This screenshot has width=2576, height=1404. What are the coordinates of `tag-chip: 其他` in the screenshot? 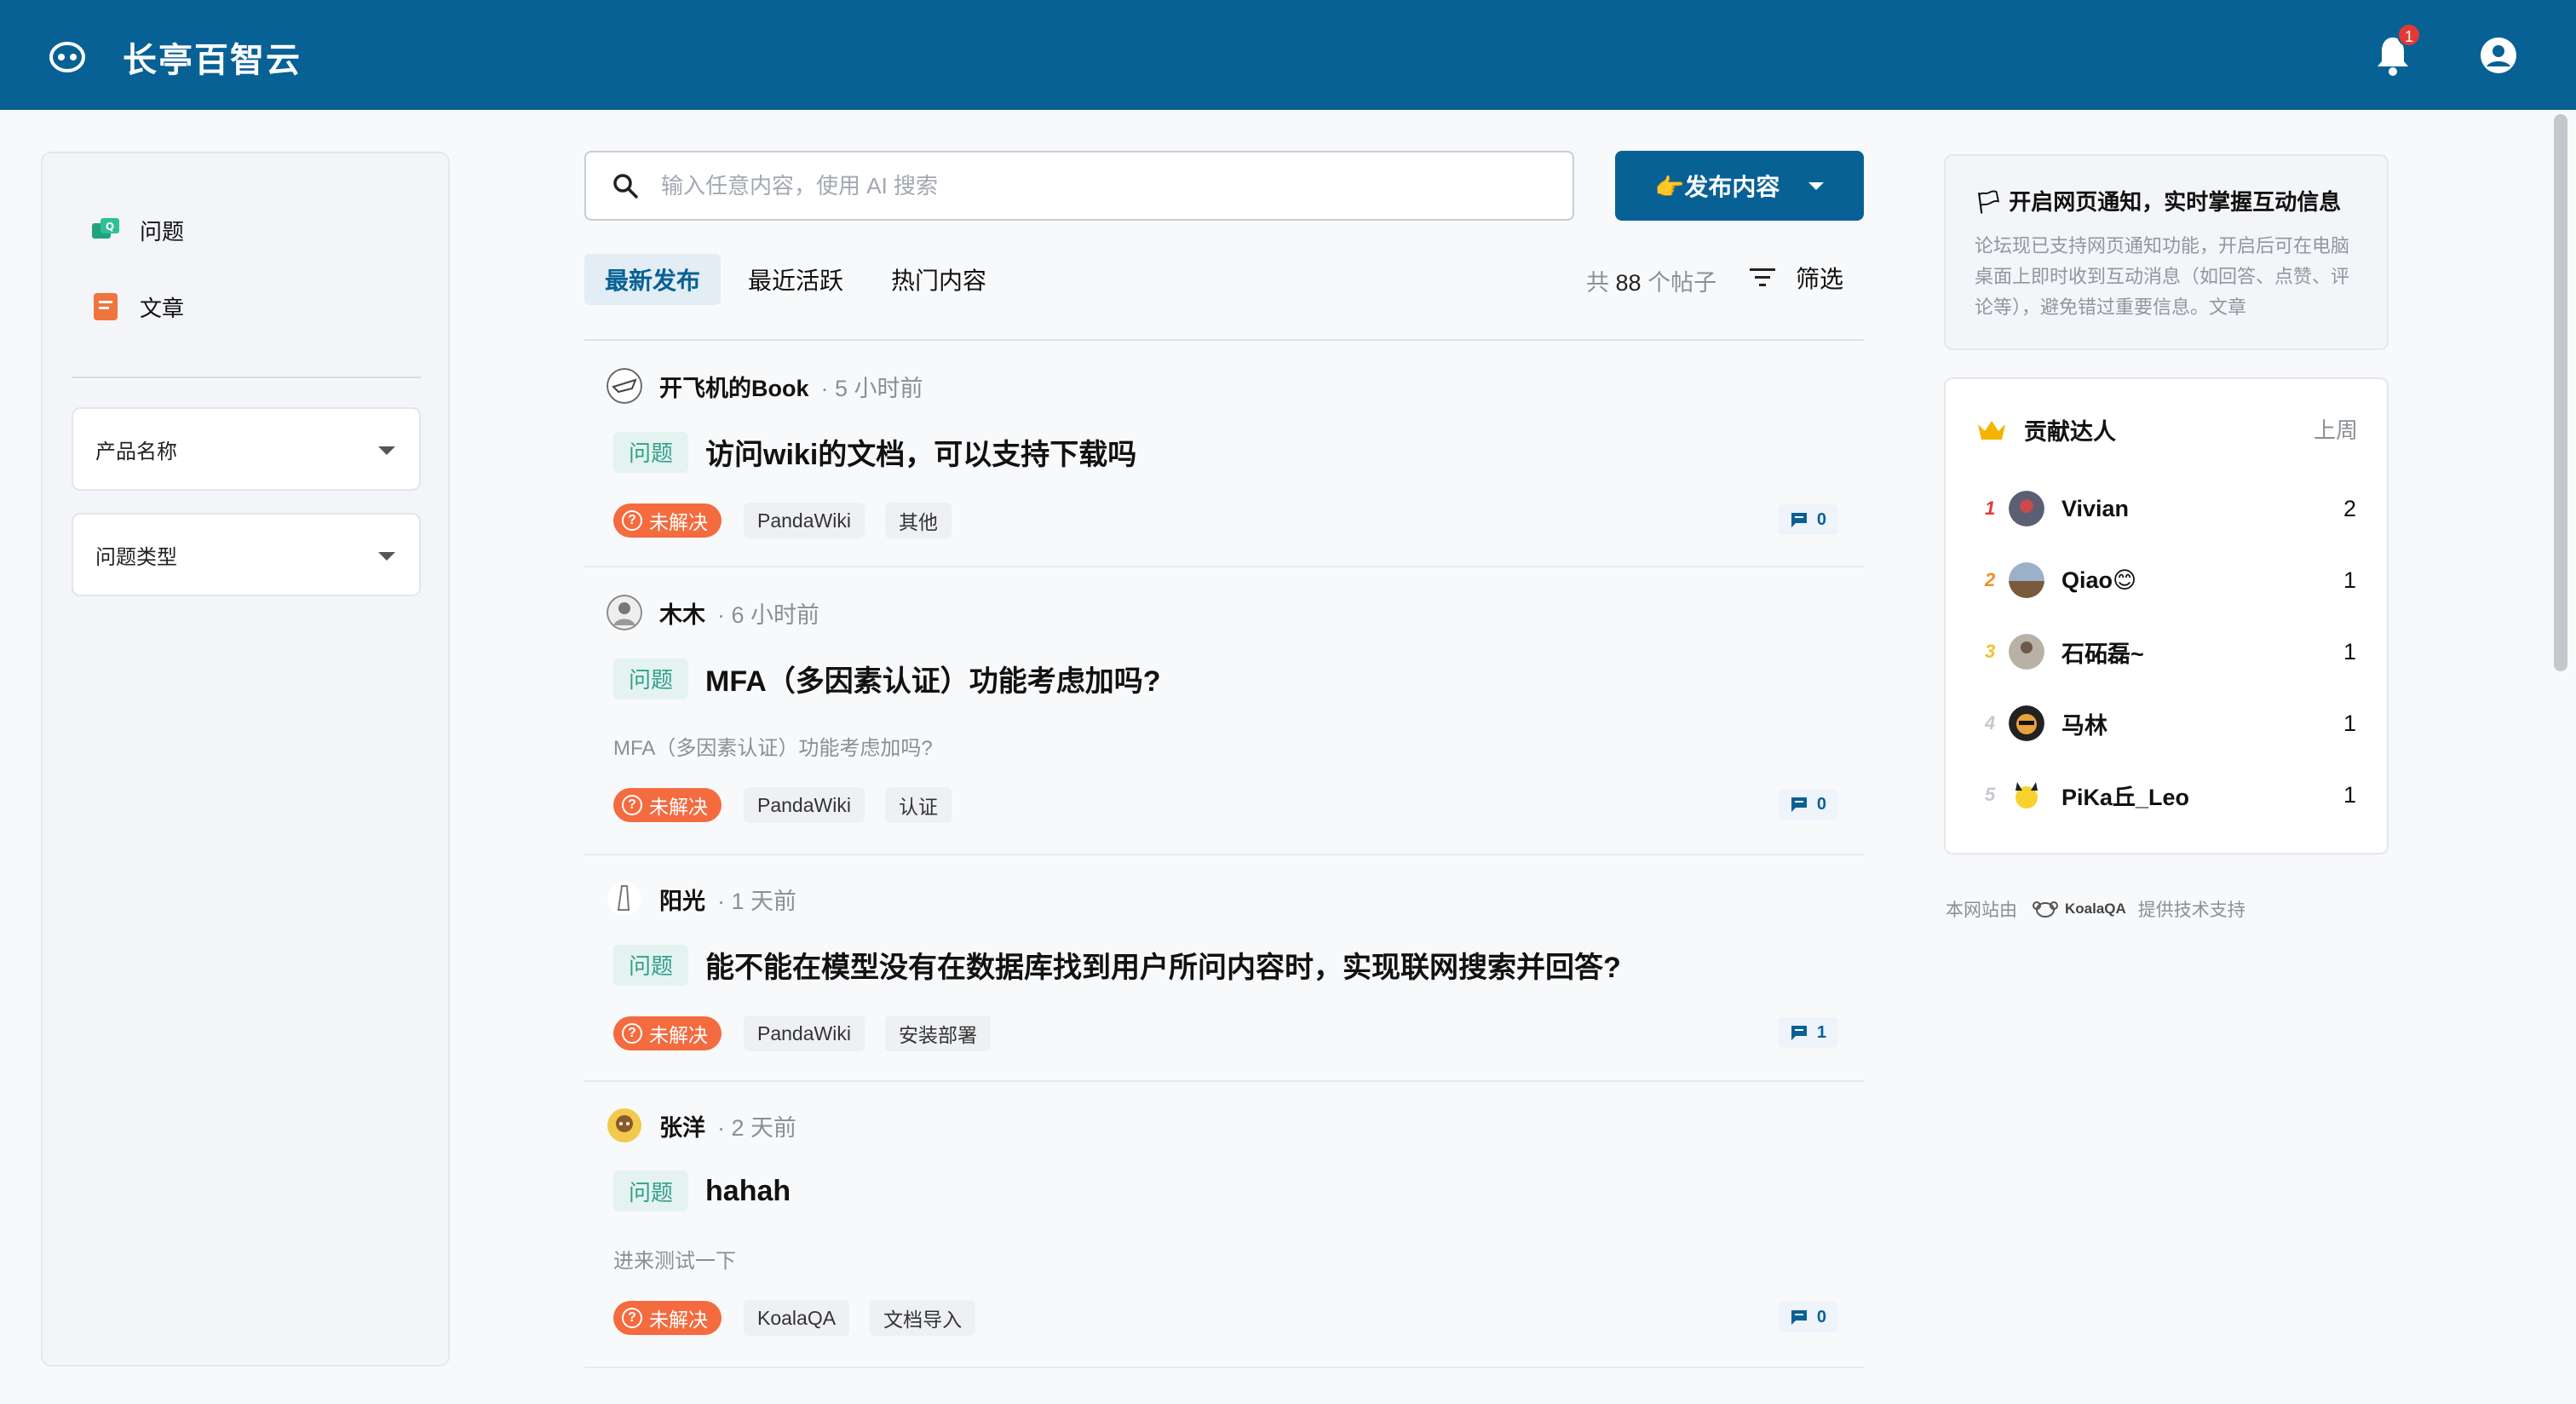 It's located at (918, 520).